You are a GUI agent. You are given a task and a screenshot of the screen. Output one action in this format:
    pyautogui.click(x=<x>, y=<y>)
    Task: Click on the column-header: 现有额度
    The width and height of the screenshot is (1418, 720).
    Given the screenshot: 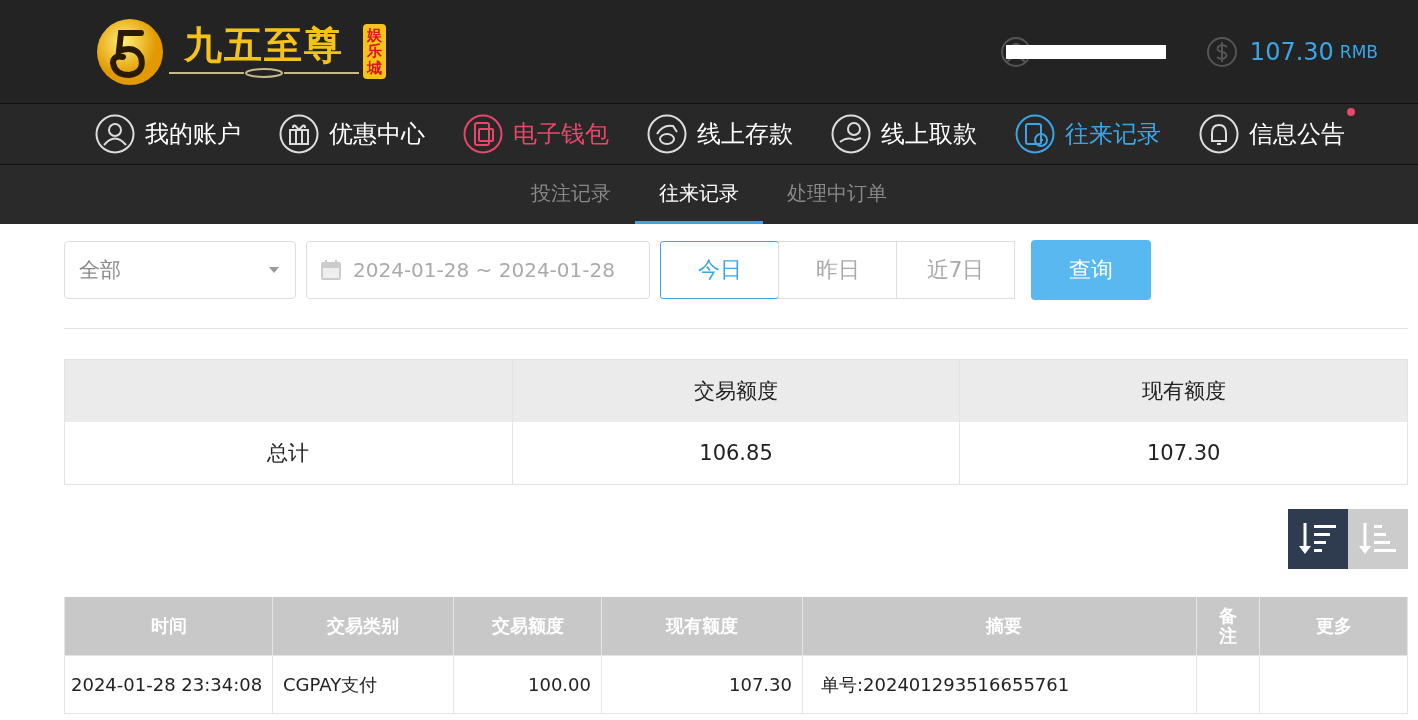 What is the action you would take?
    pyautogui.click(x=1183, y=391)
    